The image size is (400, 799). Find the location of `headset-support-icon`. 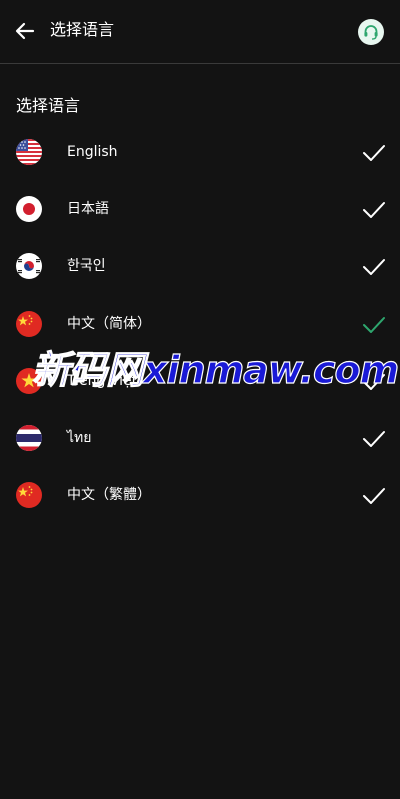

headset-support-icon is located at coordinates (371, 32).